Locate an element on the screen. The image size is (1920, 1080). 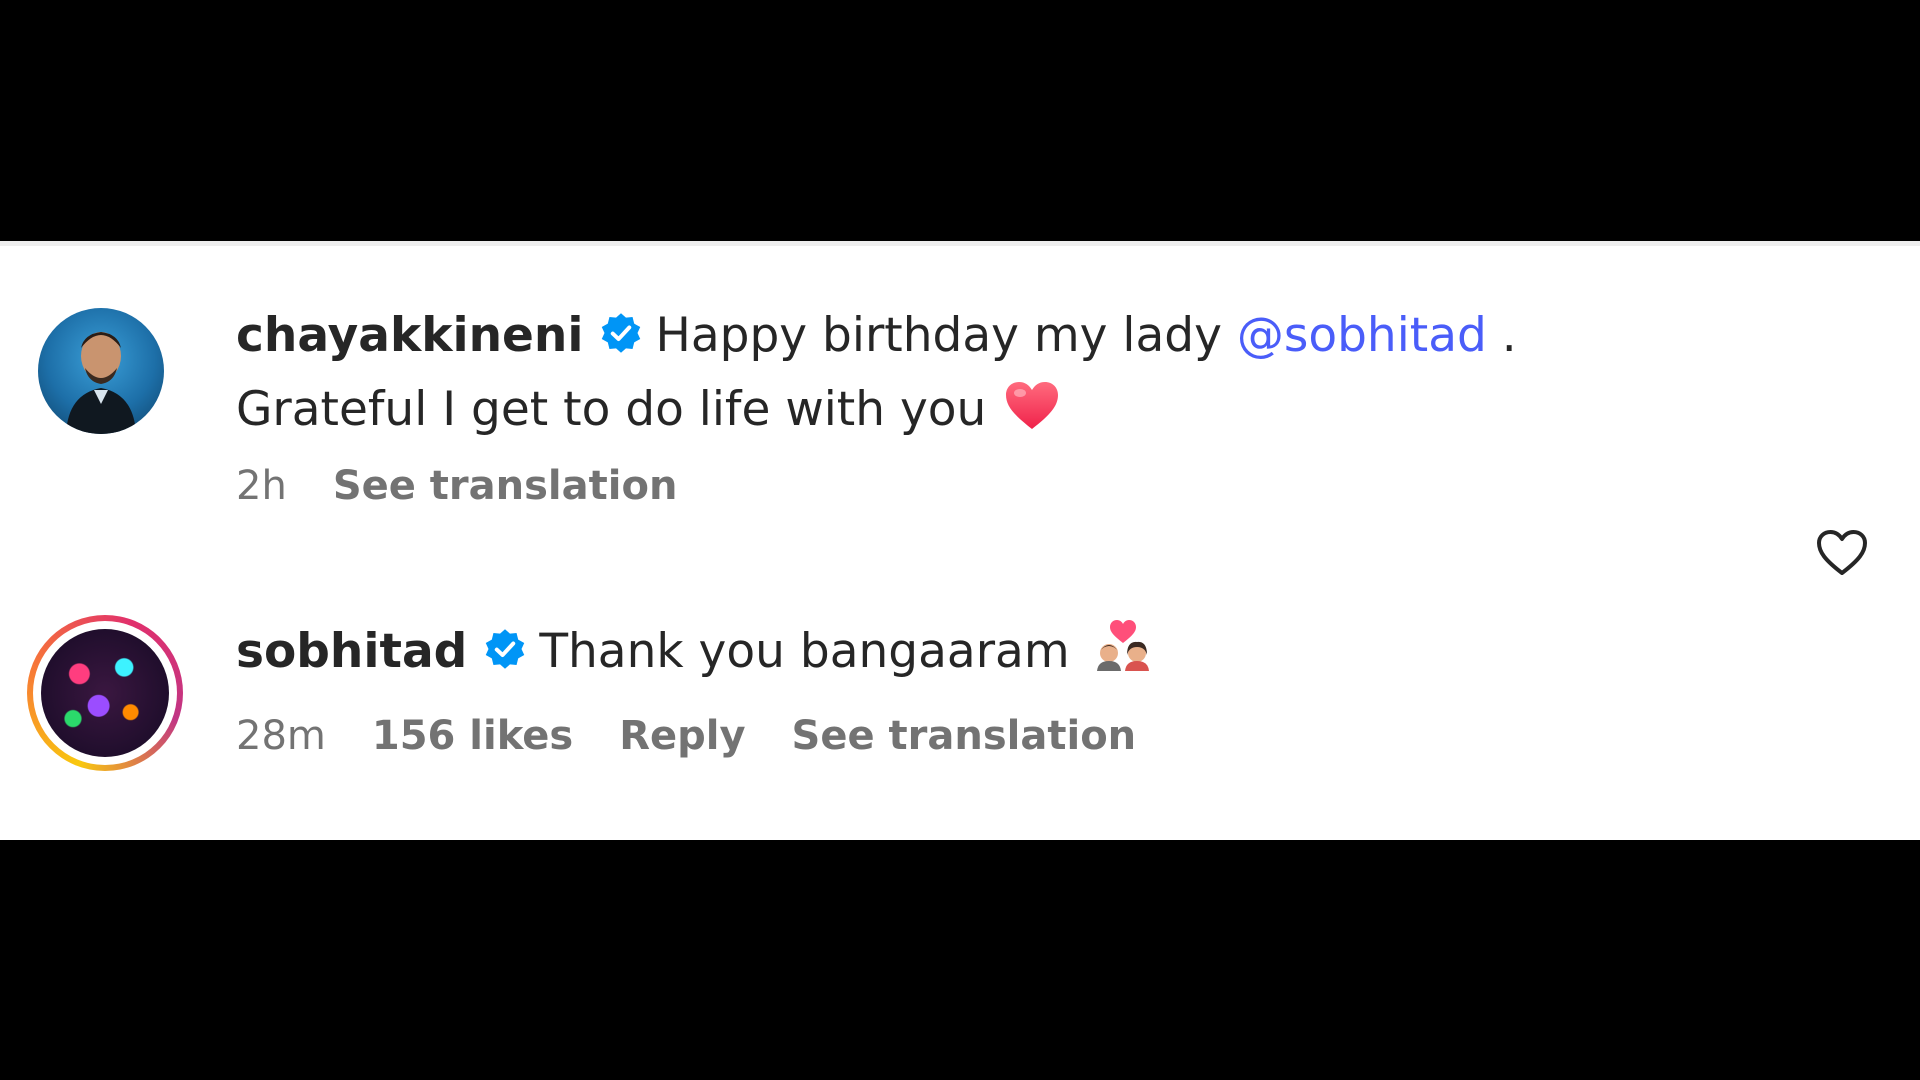
comment-text-block: sobhitad Thank you bangaaram is located at coordinates (978, 654).